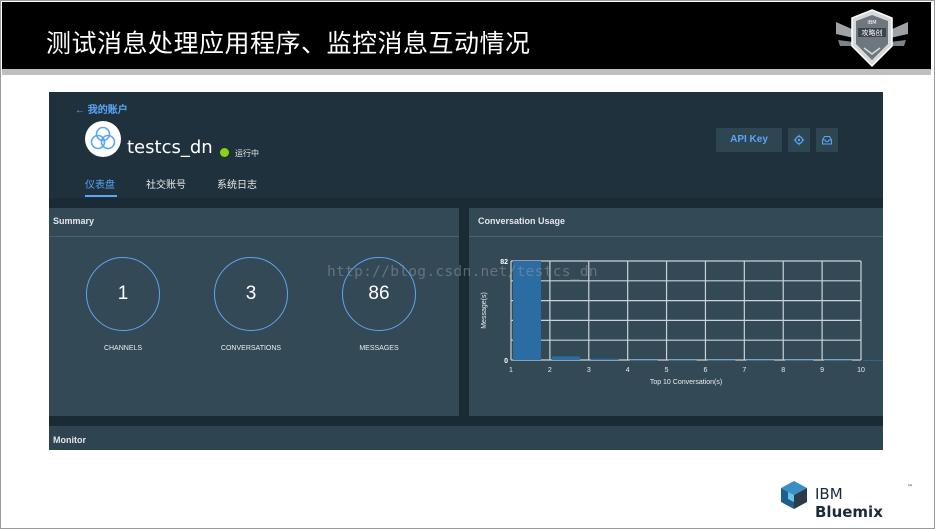 The height and width of the screenshot is (529, 935). What do you see at coordinates (484, 310) in the screenshot?
I see `y-axis-label: Message(s)` at bounding box center [484, 310].